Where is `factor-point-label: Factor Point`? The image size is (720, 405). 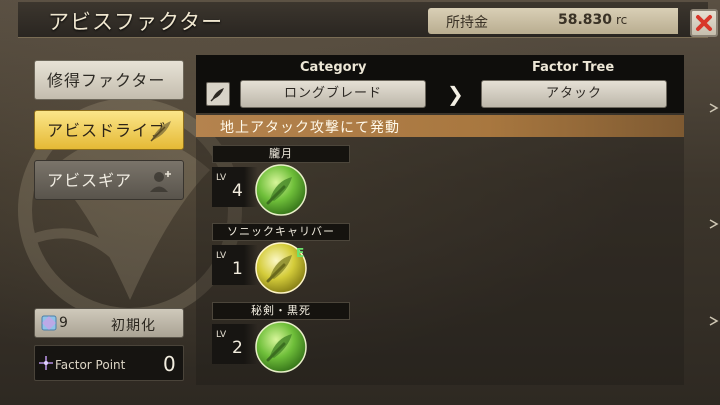
factor-point-label: Factor Point is located at coordinates (90, 365).